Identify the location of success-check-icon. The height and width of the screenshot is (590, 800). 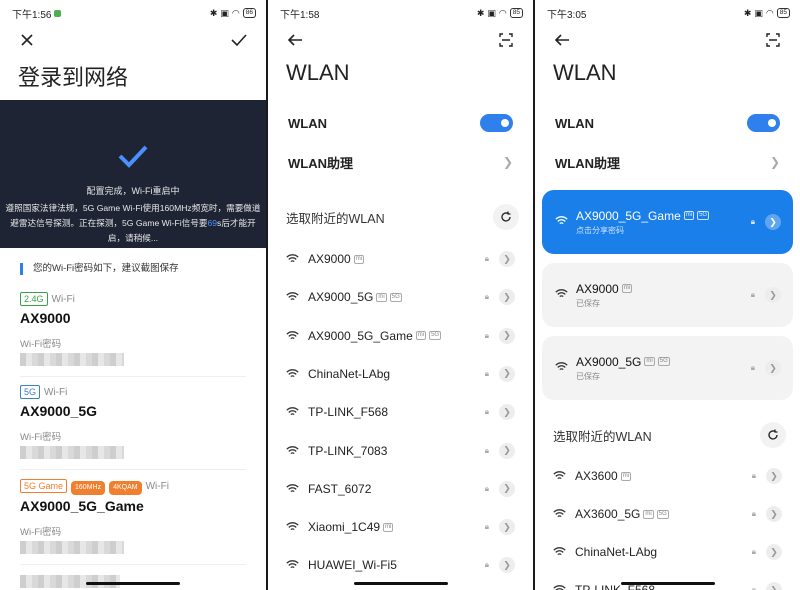
(133, 156).